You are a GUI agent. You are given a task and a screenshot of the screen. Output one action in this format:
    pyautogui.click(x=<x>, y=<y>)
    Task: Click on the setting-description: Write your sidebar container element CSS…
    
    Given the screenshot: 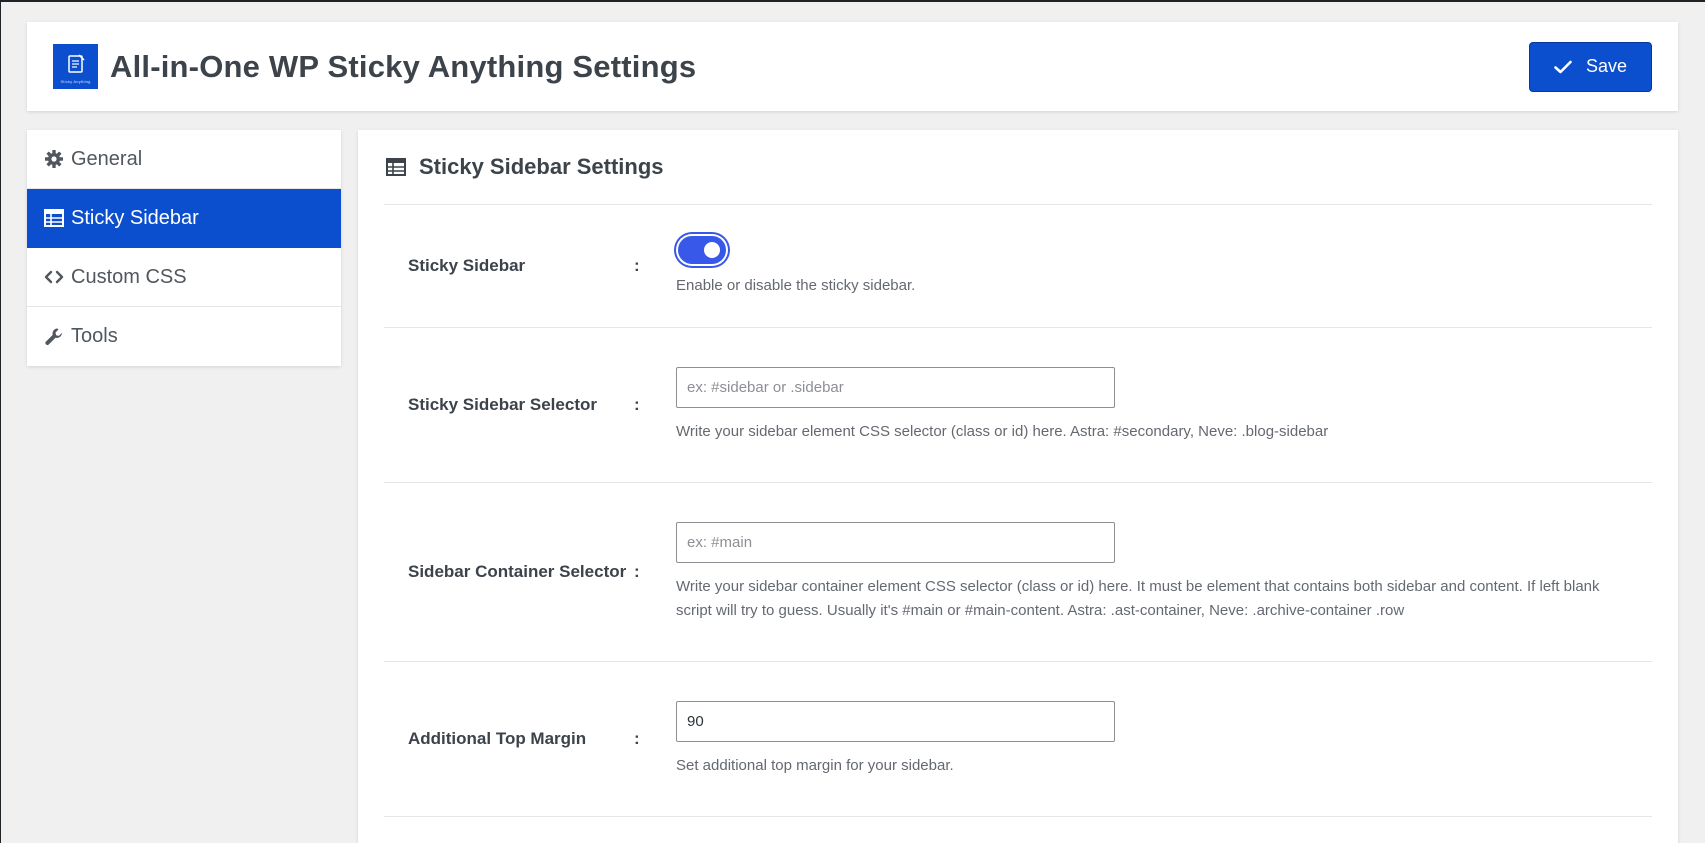 What is the action you would take?
    pyautogui.click(x=1138, y=598)
    